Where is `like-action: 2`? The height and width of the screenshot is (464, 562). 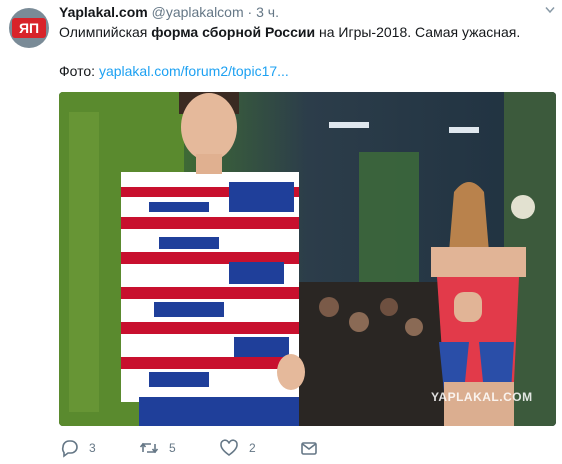
like-action: 2 is located at coordinates (237, 448).